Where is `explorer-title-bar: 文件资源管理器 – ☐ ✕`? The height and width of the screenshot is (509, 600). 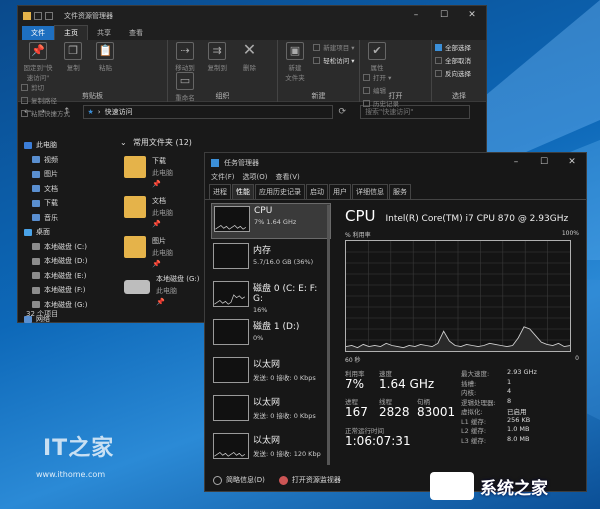
explorer-title-bar: 文件资源管理器 – ☐ ✕ is located at coordinates (252, 15).